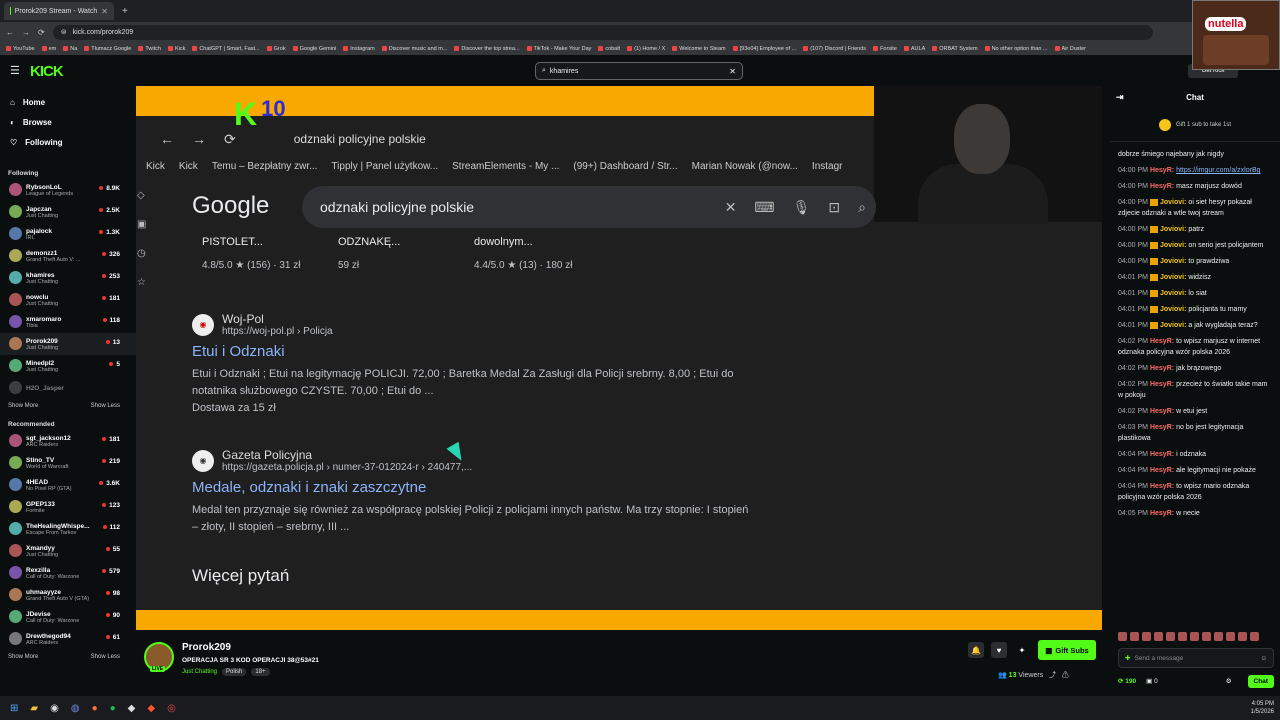  I want to click on channel-item: Stino_TV World of Warcraft 219, so click(68, 463).